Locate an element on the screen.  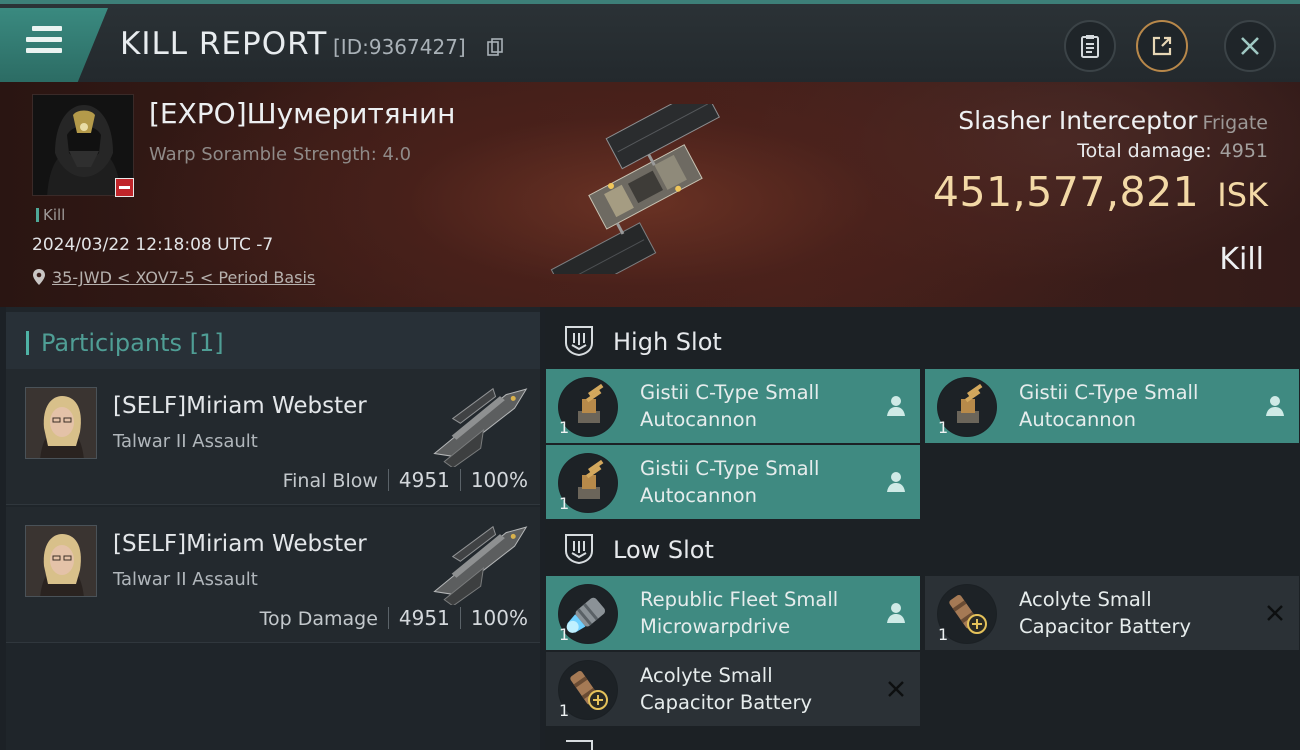
slot-low-icon is located at coordinates (579, 549).